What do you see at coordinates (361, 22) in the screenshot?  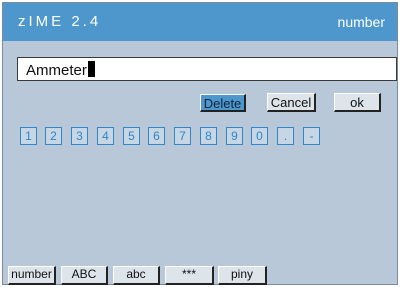 I see `input-mode-label: number` at bounding box center [361, 22].